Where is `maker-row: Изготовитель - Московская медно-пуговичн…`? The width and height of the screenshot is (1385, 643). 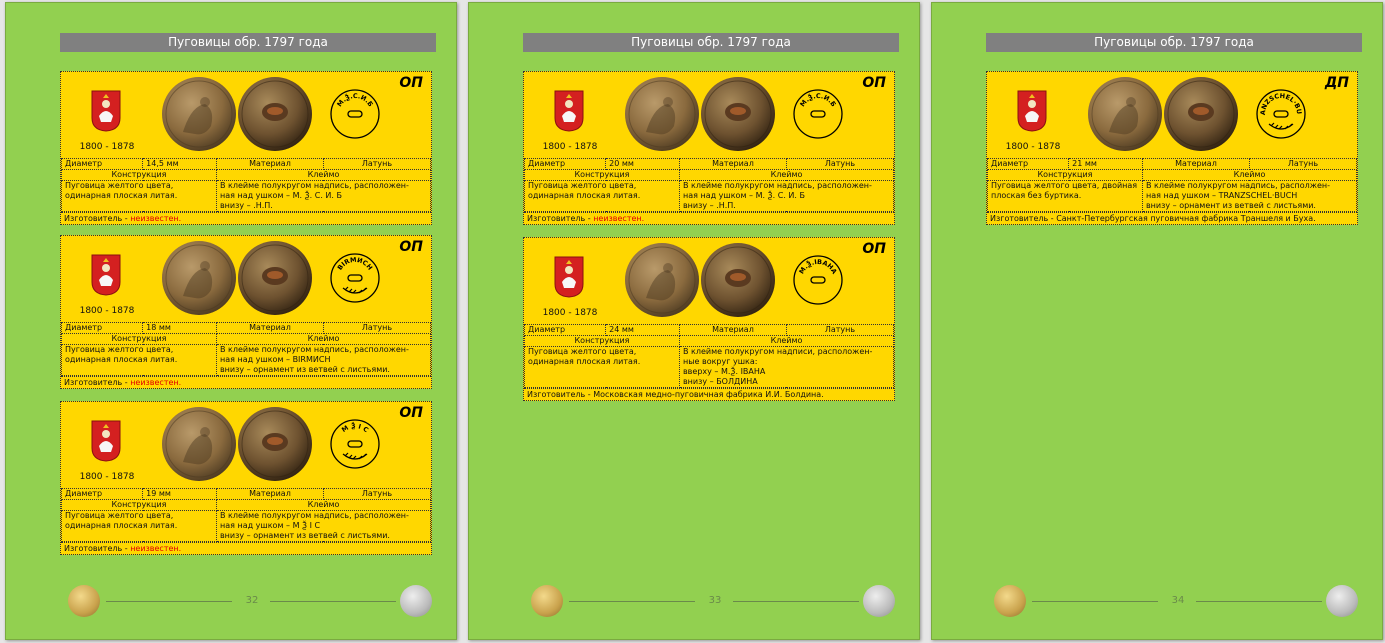
maker-row: Изготовитель - Московская медно-пуговичн… is located at coordinates (709, 394).